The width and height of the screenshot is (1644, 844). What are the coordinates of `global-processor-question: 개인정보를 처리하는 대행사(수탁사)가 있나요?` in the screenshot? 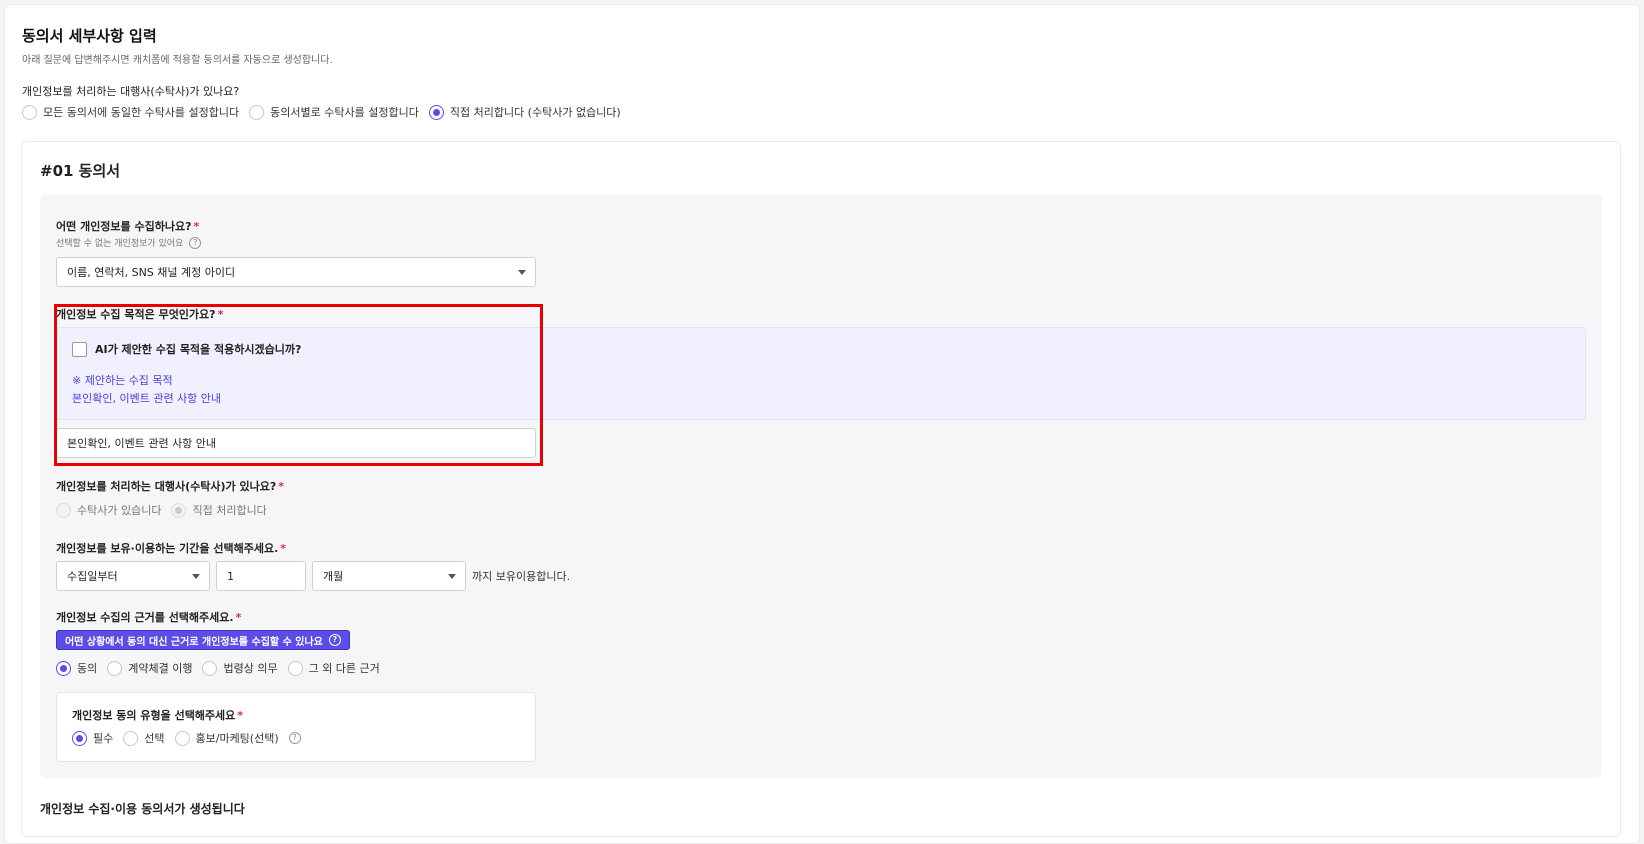 It's located at (131, 91).